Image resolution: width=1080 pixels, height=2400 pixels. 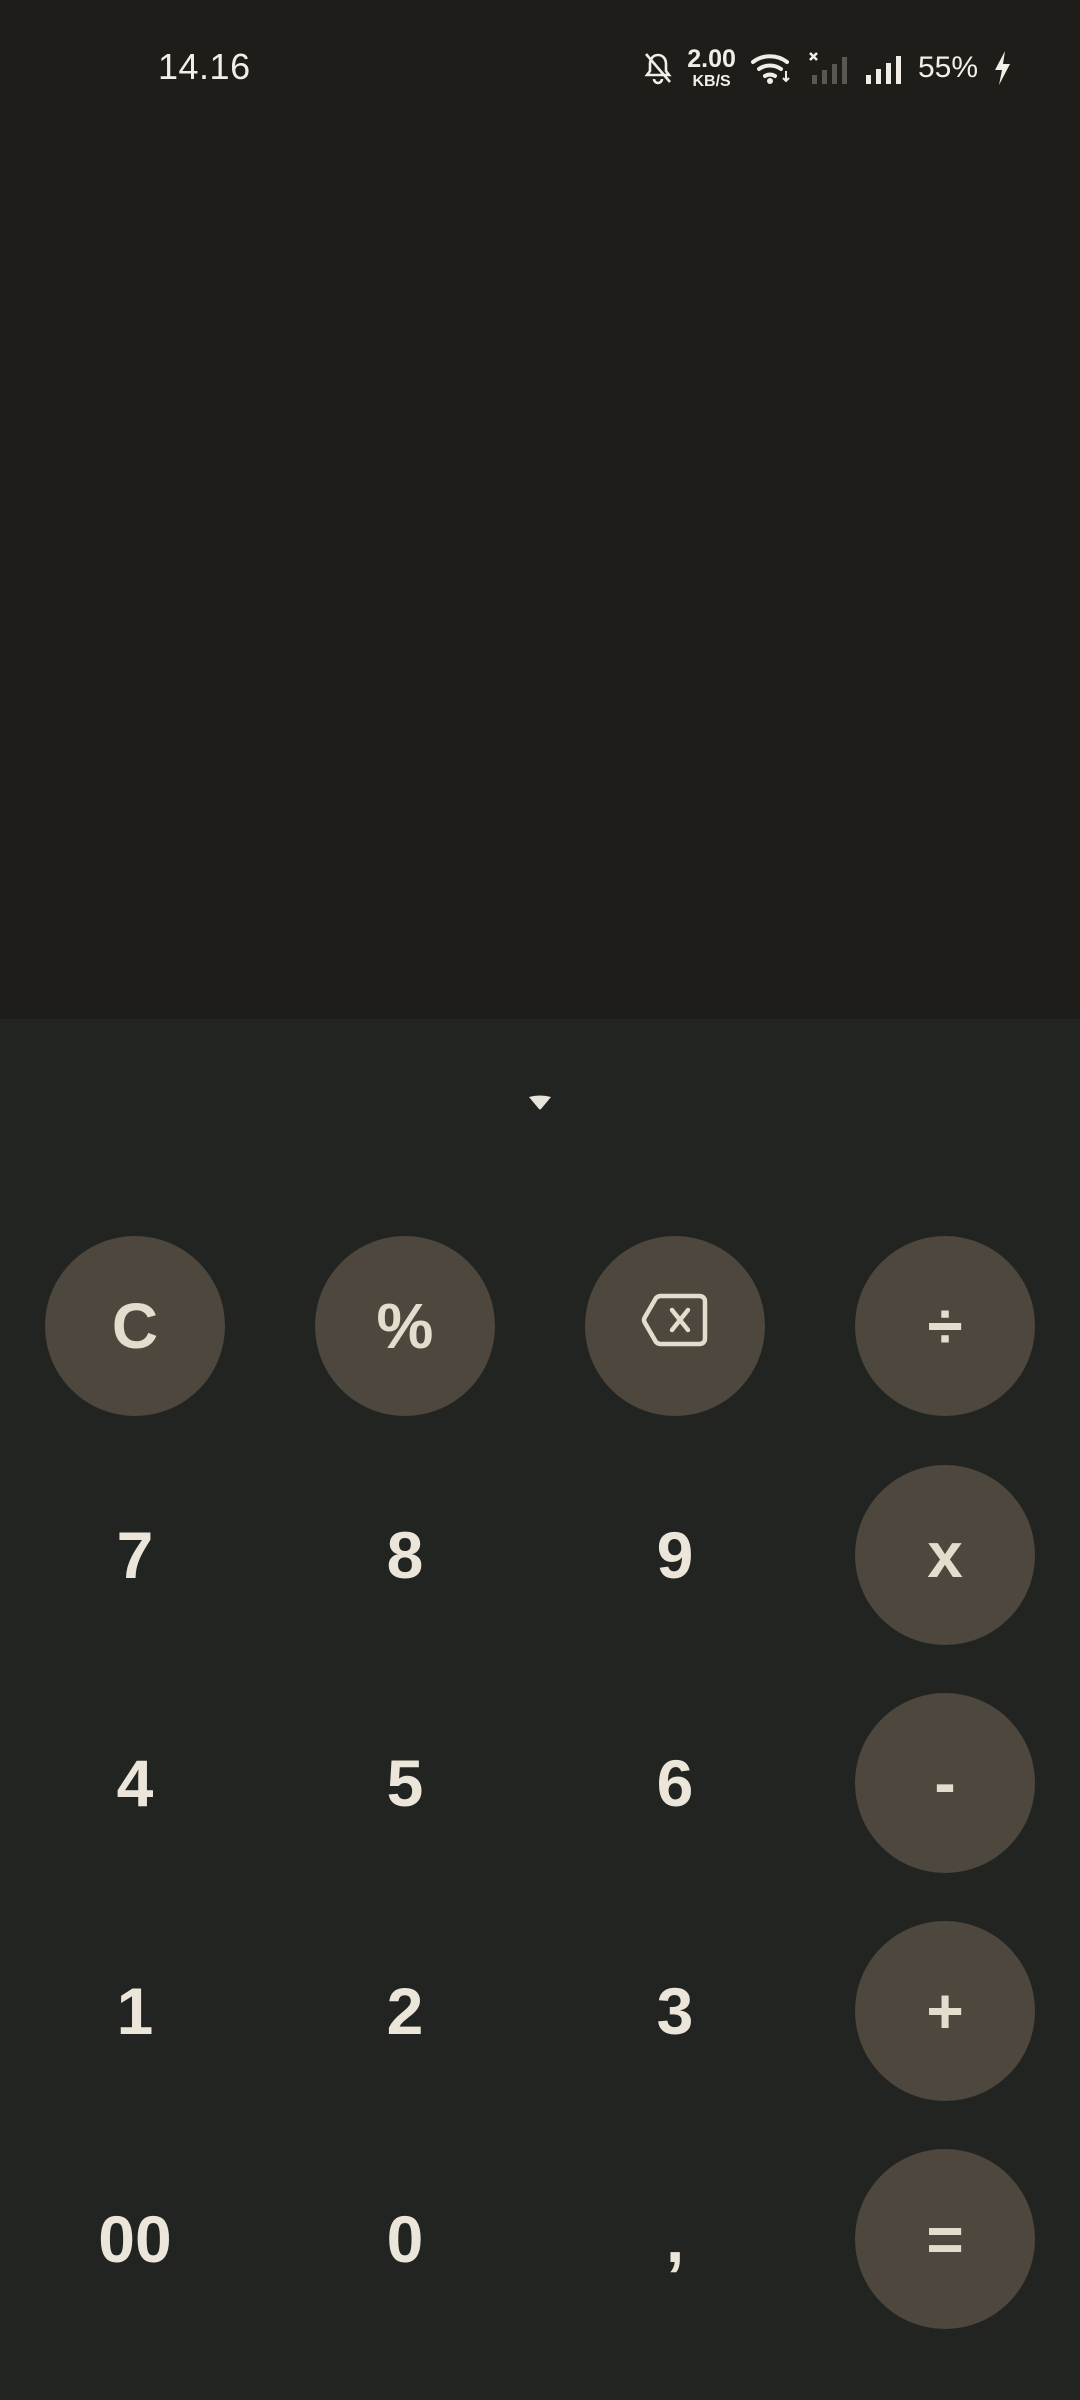 I want to click on clear-button: C, so click(x=135, y=1326).